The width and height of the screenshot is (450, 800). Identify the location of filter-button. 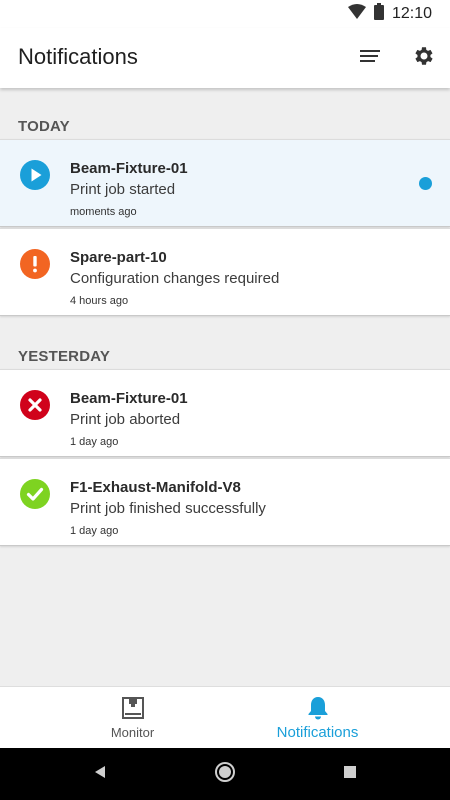
(370, 58).